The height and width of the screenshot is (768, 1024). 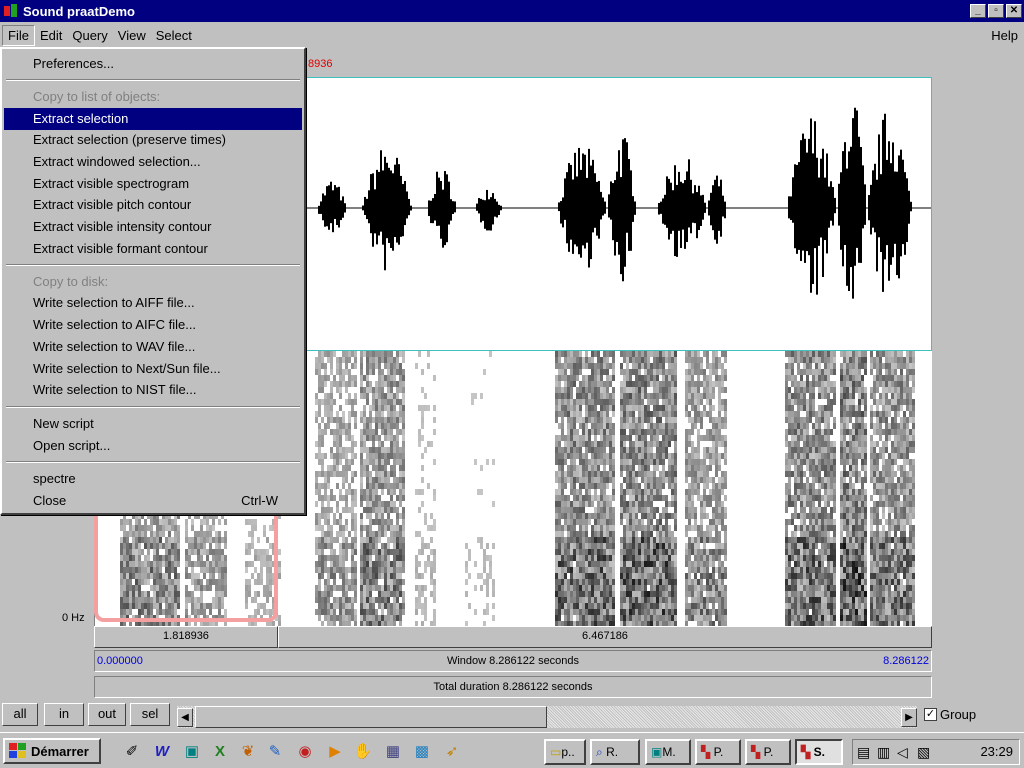 I want to click on quicklaunch-figure-icon: ❦, so click(x=248, y=752).